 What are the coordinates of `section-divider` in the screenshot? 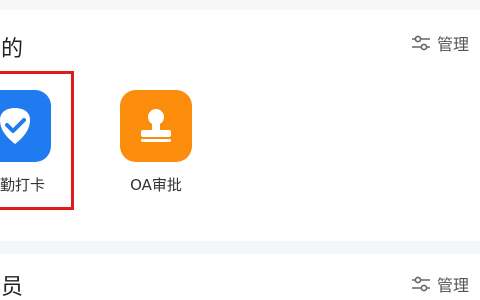 It's located at (240, 247).